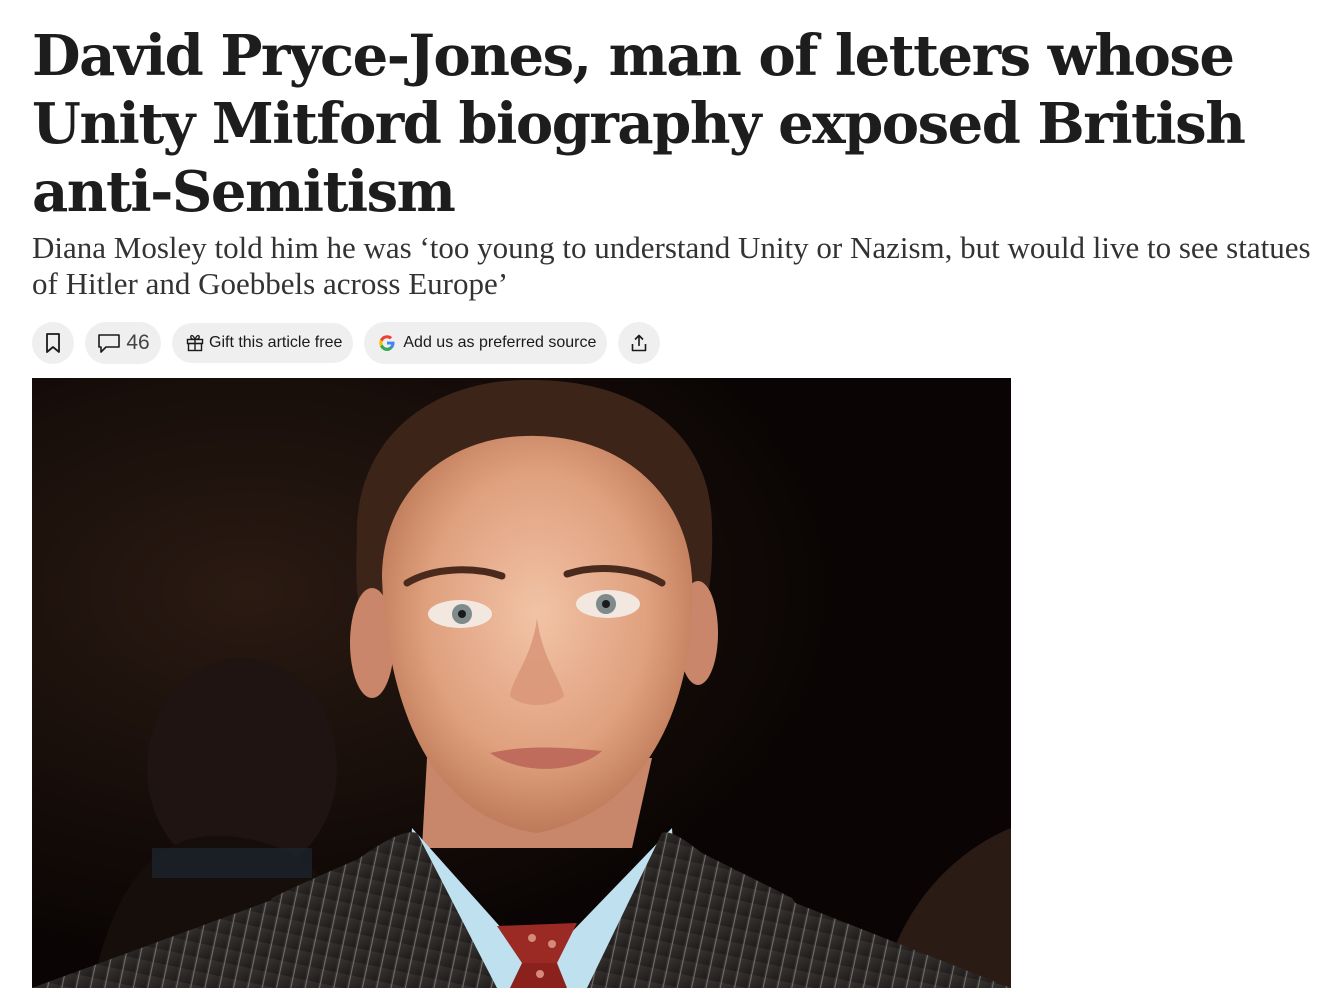 This screenshot has width=1344, height=996. Describe the element at coordinates (521, 992) in the screenshot. I see `image-caption` at that location.